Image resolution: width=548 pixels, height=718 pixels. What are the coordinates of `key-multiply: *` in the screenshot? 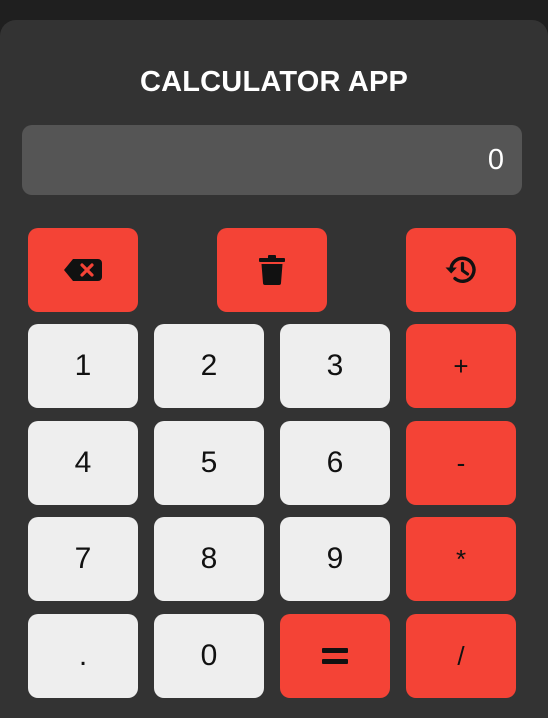 It's located at (461, 559).